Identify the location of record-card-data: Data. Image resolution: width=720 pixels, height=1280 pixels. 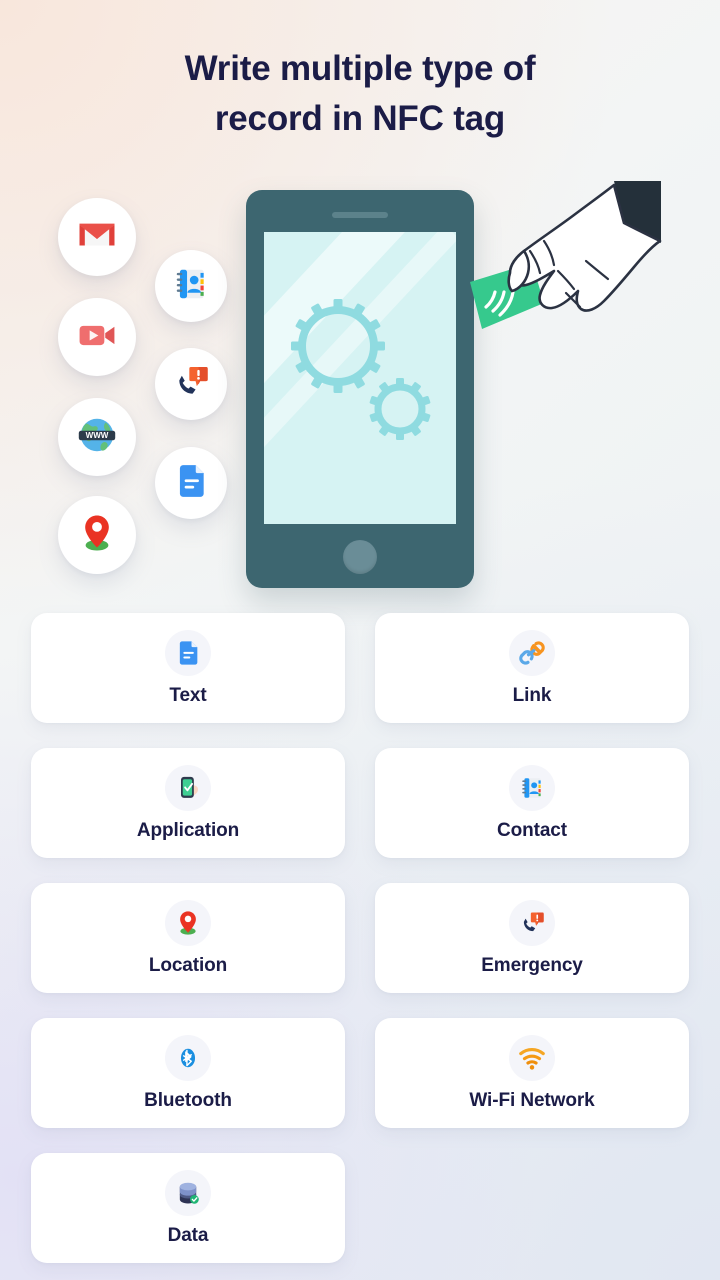
(188, 1208).